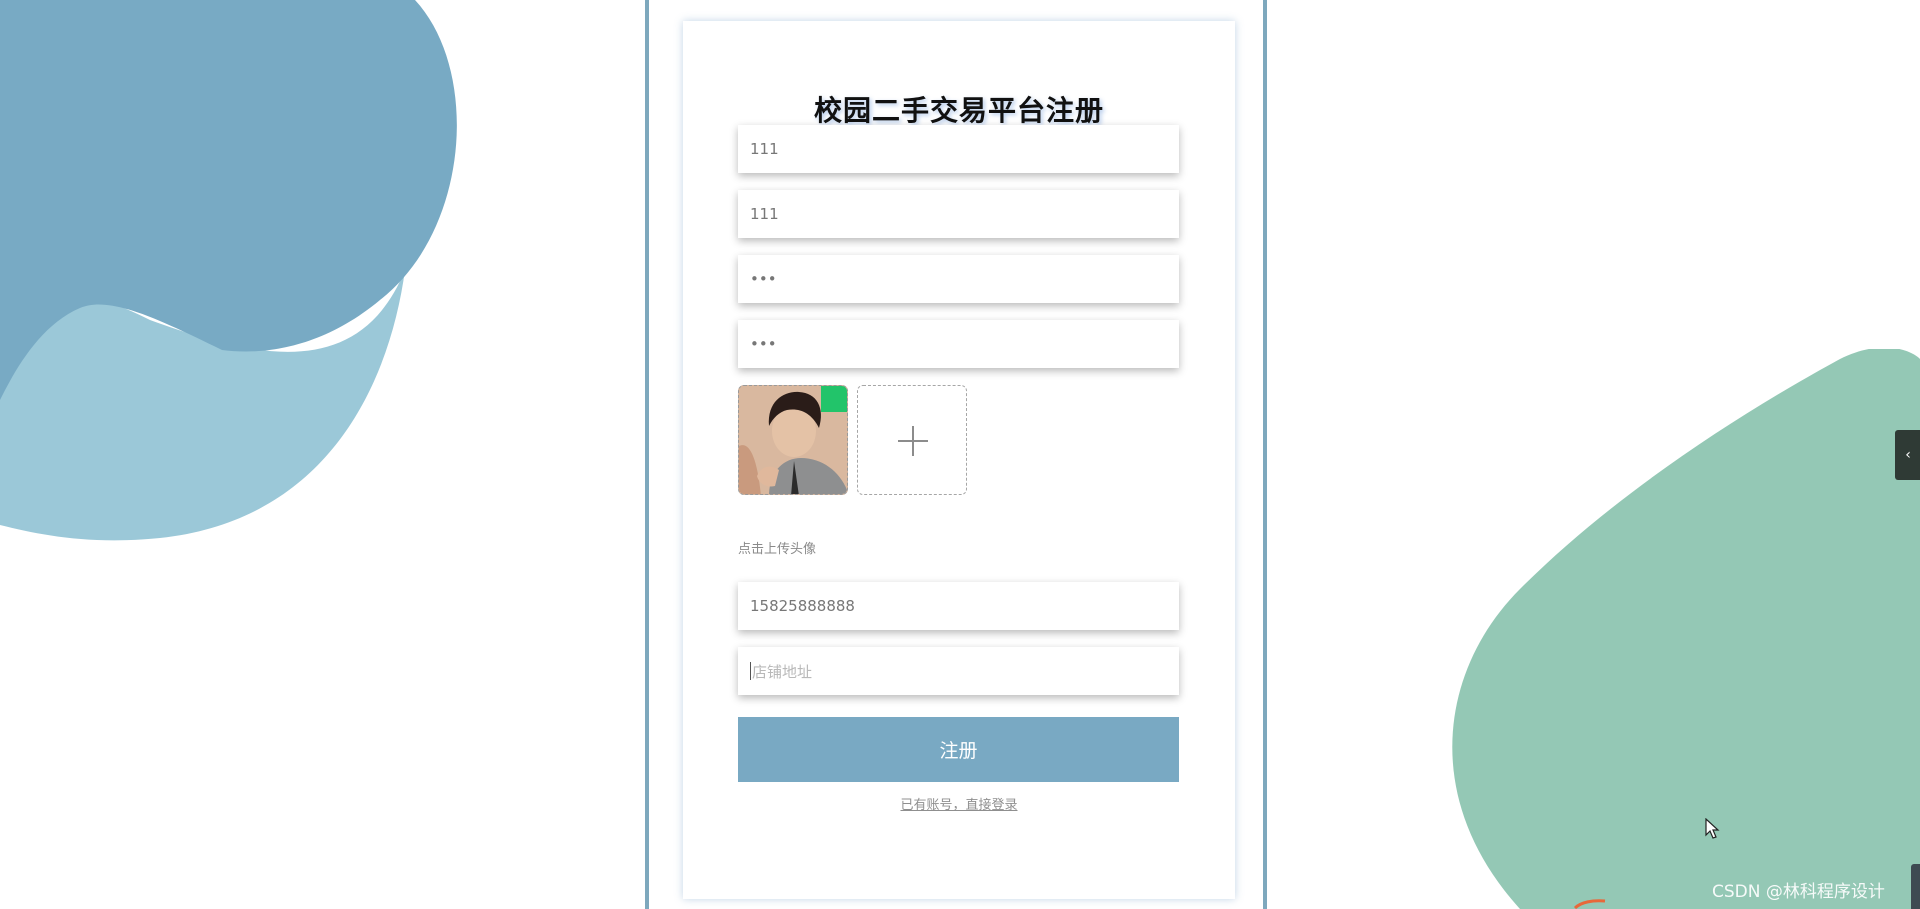 The image size is (1920, 909). I want to click on avatar-upload-button, so click(912, 440).